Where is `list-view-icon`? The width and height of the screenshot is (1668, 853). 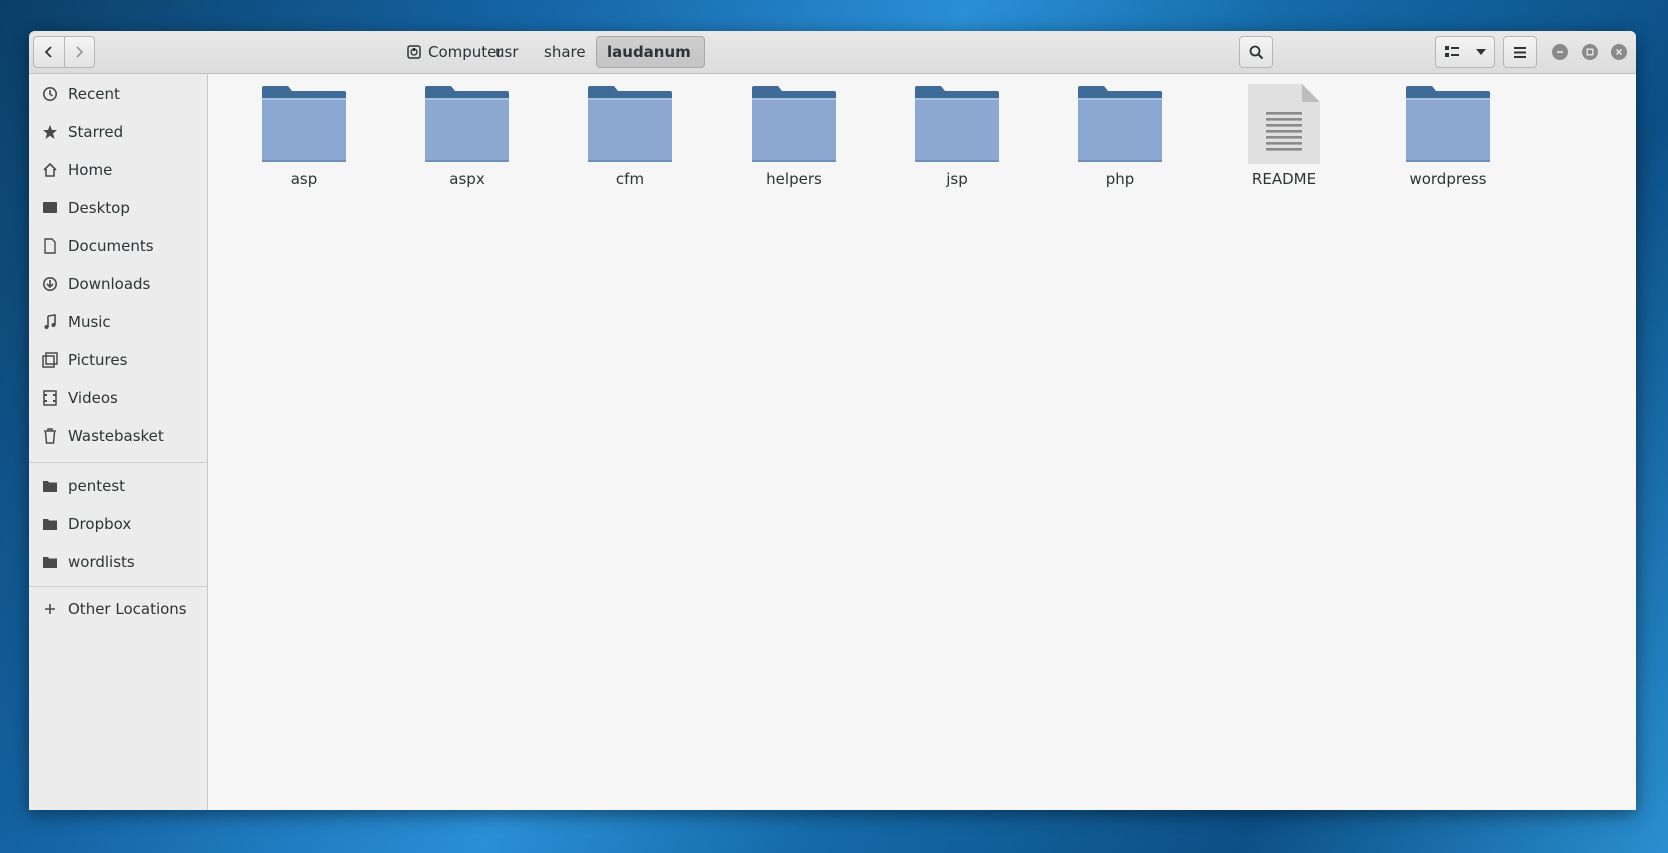 list-view-icon is located at coordinates (1451, 51).